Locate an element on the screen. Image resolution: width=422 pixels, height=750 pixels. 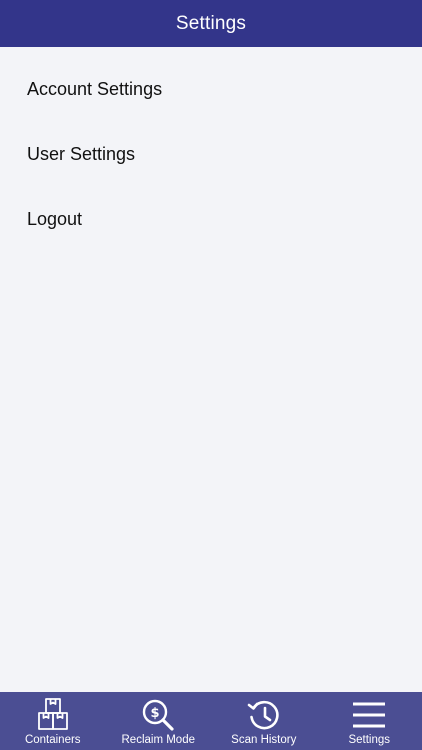
menu-item-user-settings: User Settings is located at coordinates (211, 154).